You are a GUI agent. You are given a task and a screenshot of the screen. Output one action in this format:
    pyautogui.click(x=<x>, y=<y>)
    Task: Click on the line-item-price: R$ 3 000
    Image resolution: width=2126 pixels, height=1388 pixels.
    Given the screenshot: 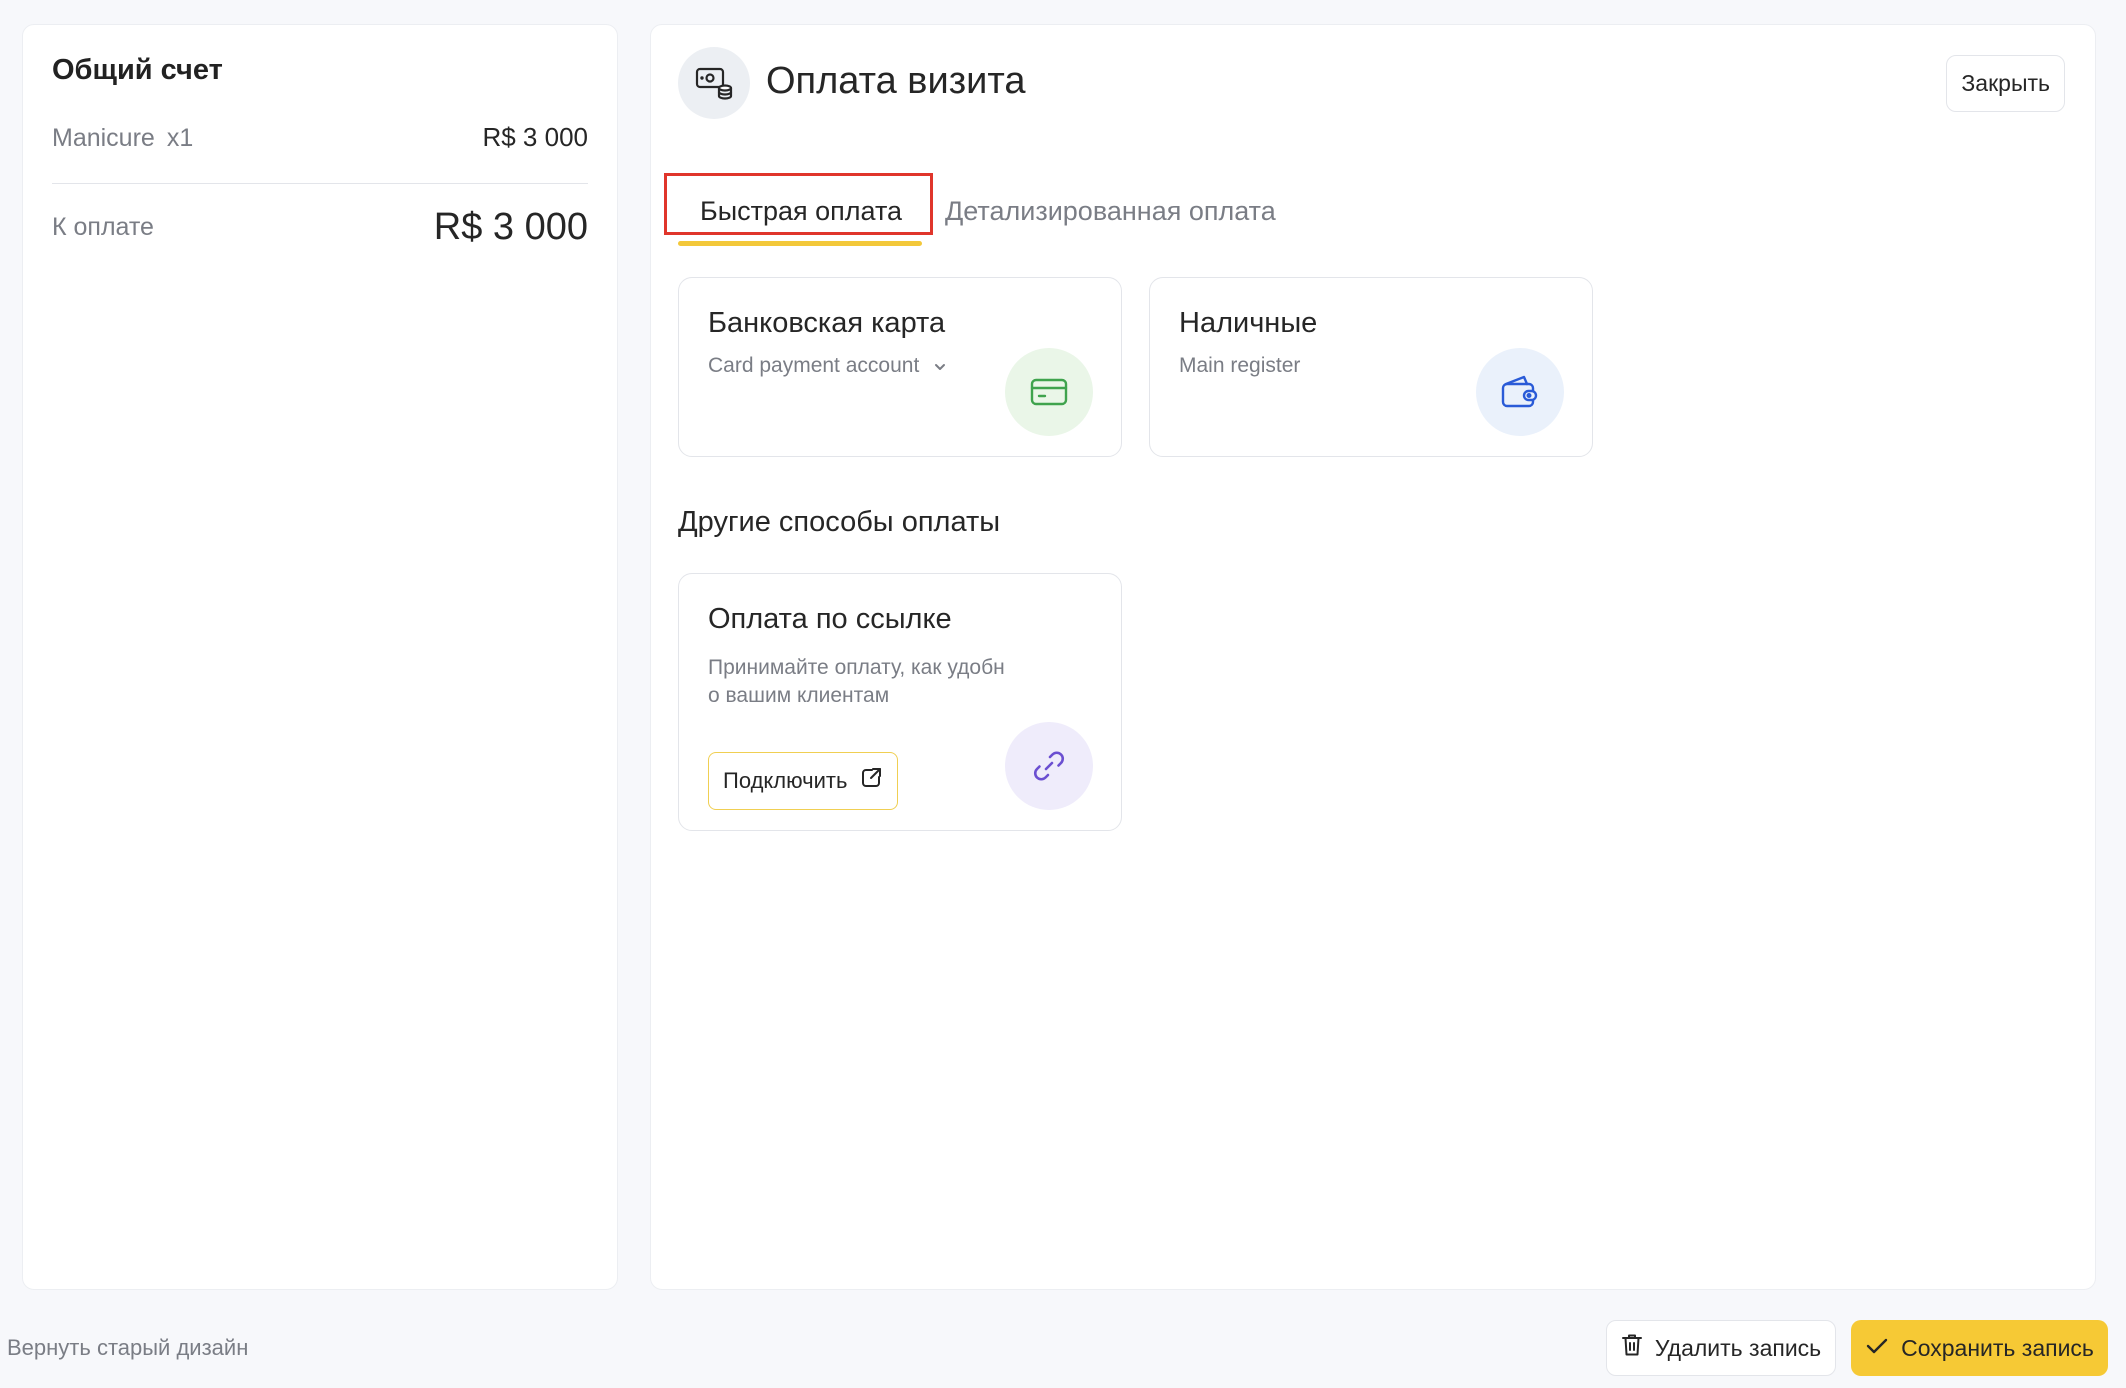 What is the action you would take?
    pyautogui.click(x=535, y=136)
    